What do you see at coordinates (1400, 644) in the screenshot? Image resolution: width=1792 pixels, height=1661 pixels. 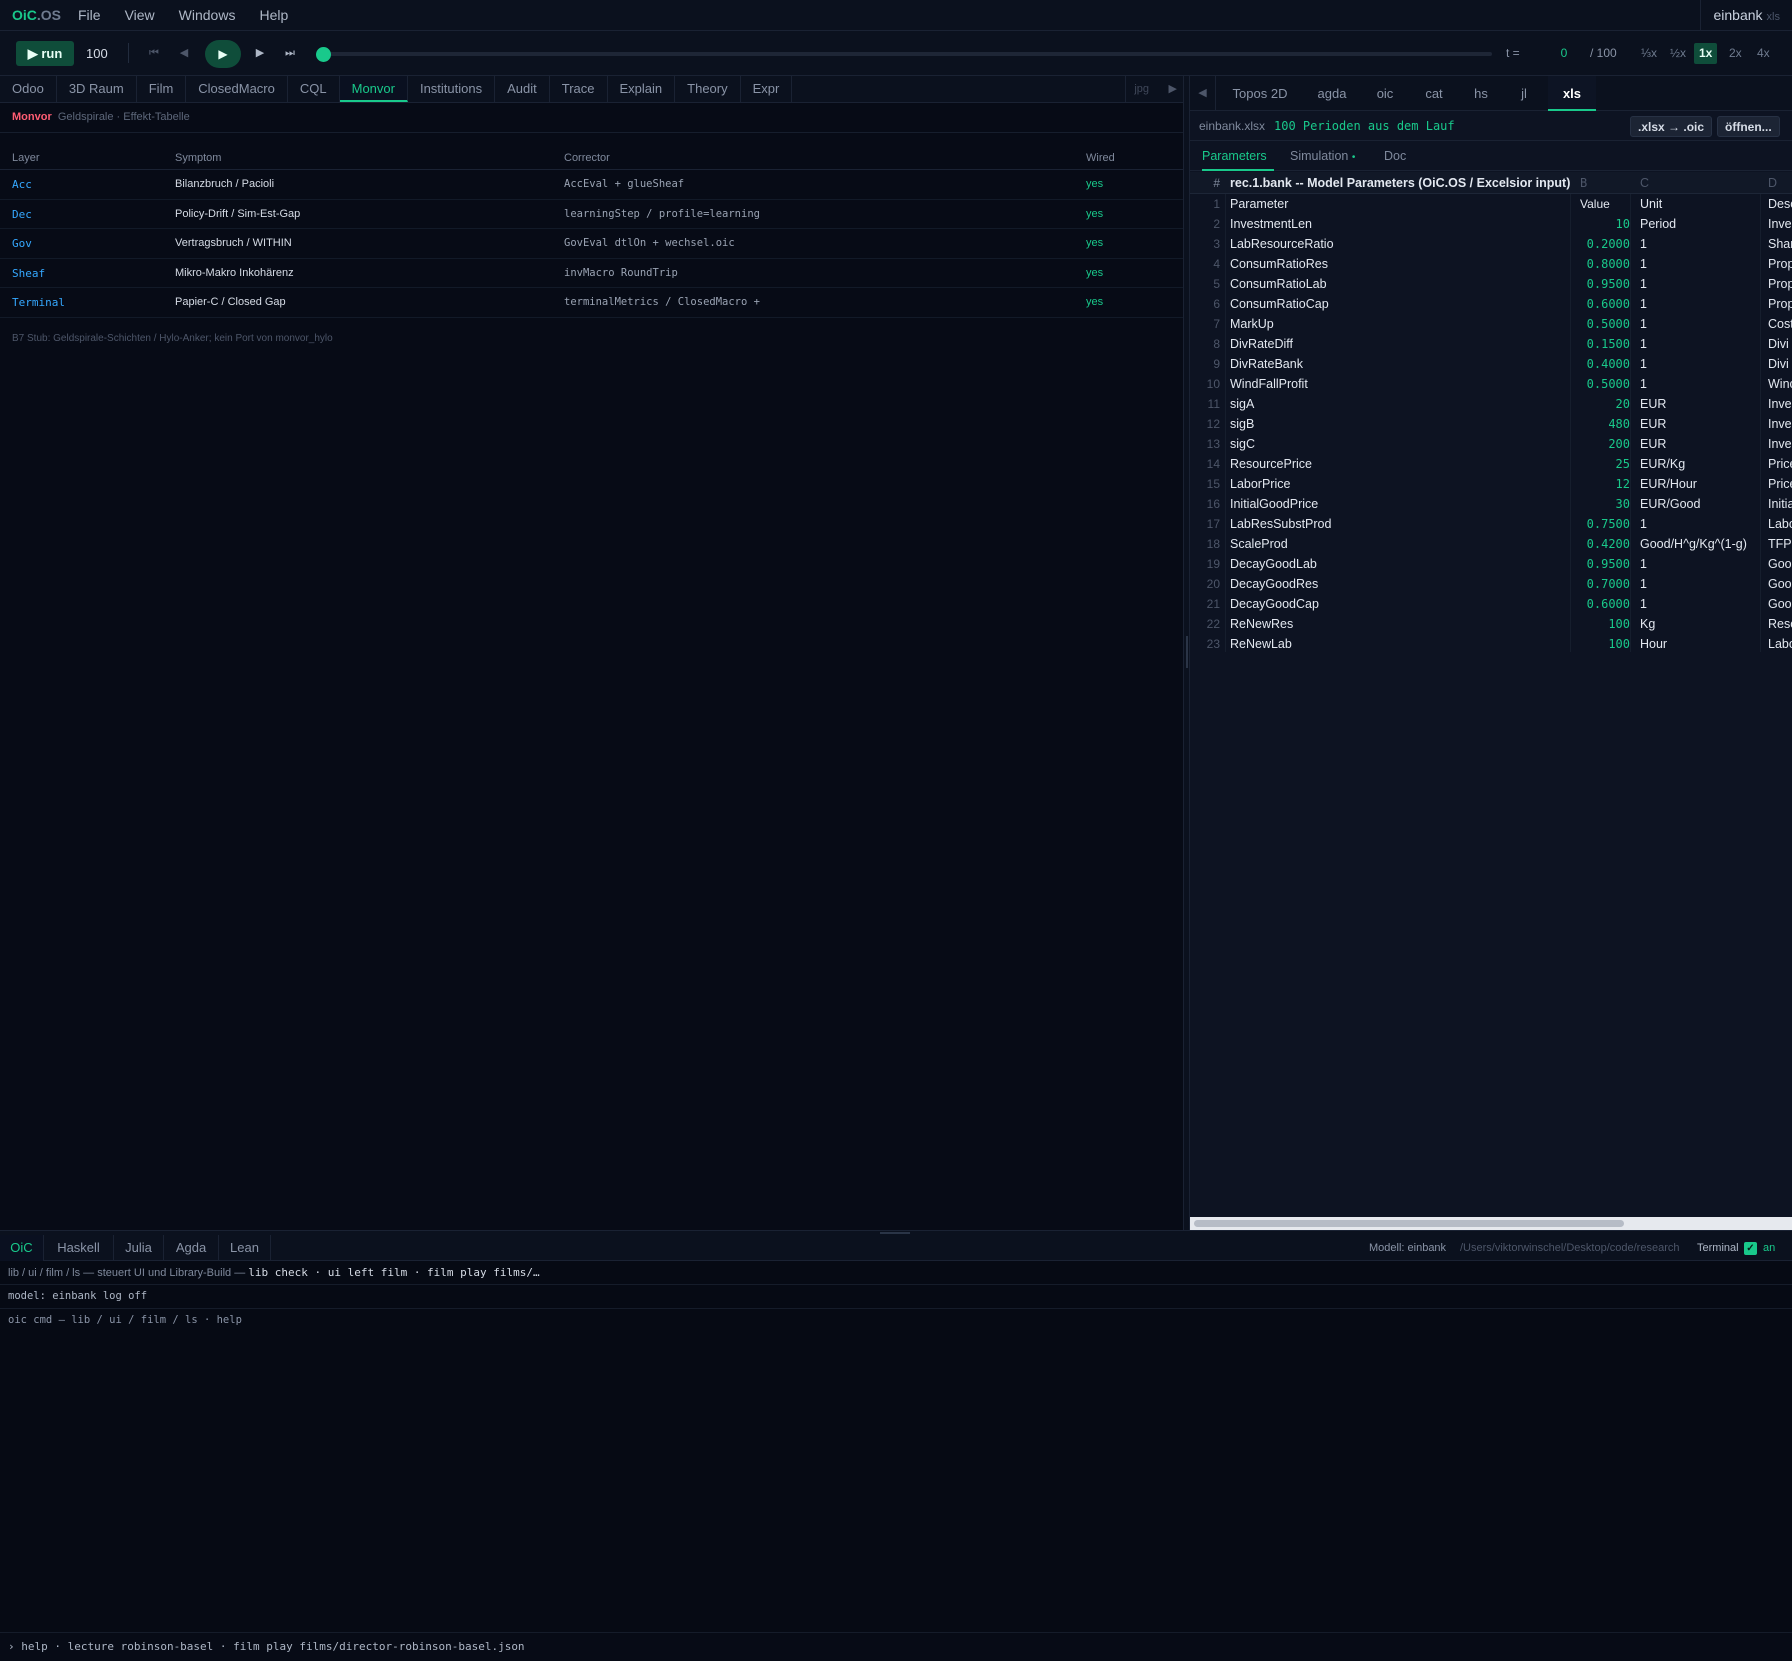 I see `cell-a: ReNewLab` at bounding box center [1400, 644].